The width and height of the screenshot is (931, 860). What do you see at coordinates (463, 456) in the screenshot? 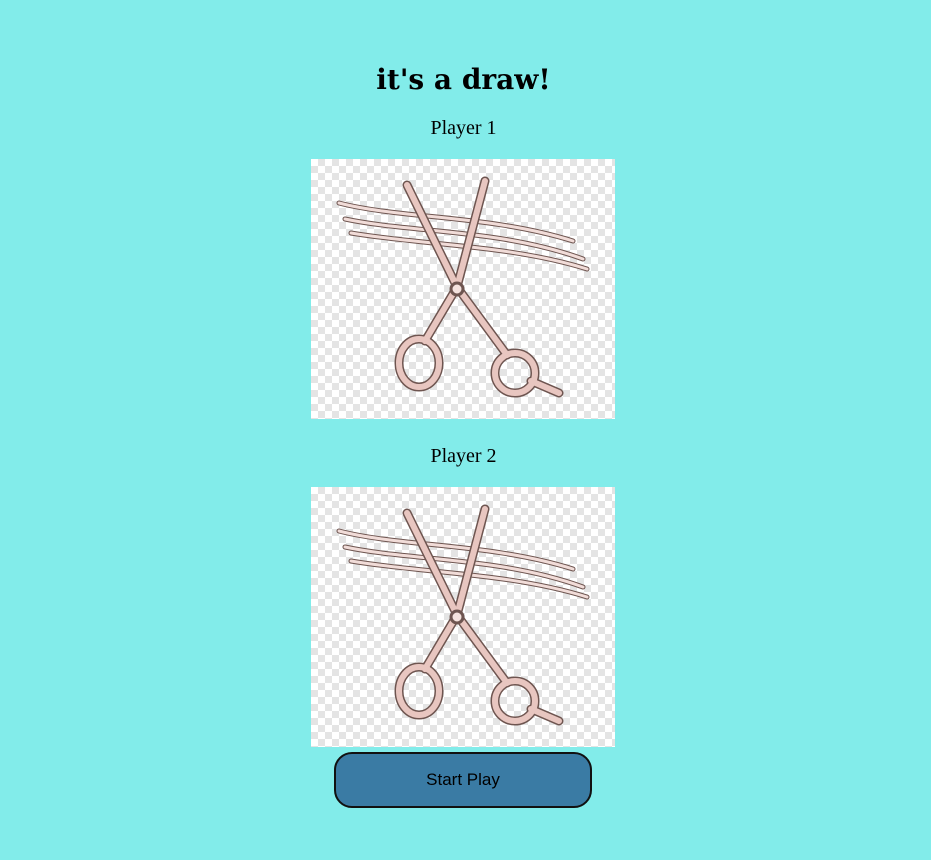
I see `player-2-label: Player 2` at bounding box center [463, 456].